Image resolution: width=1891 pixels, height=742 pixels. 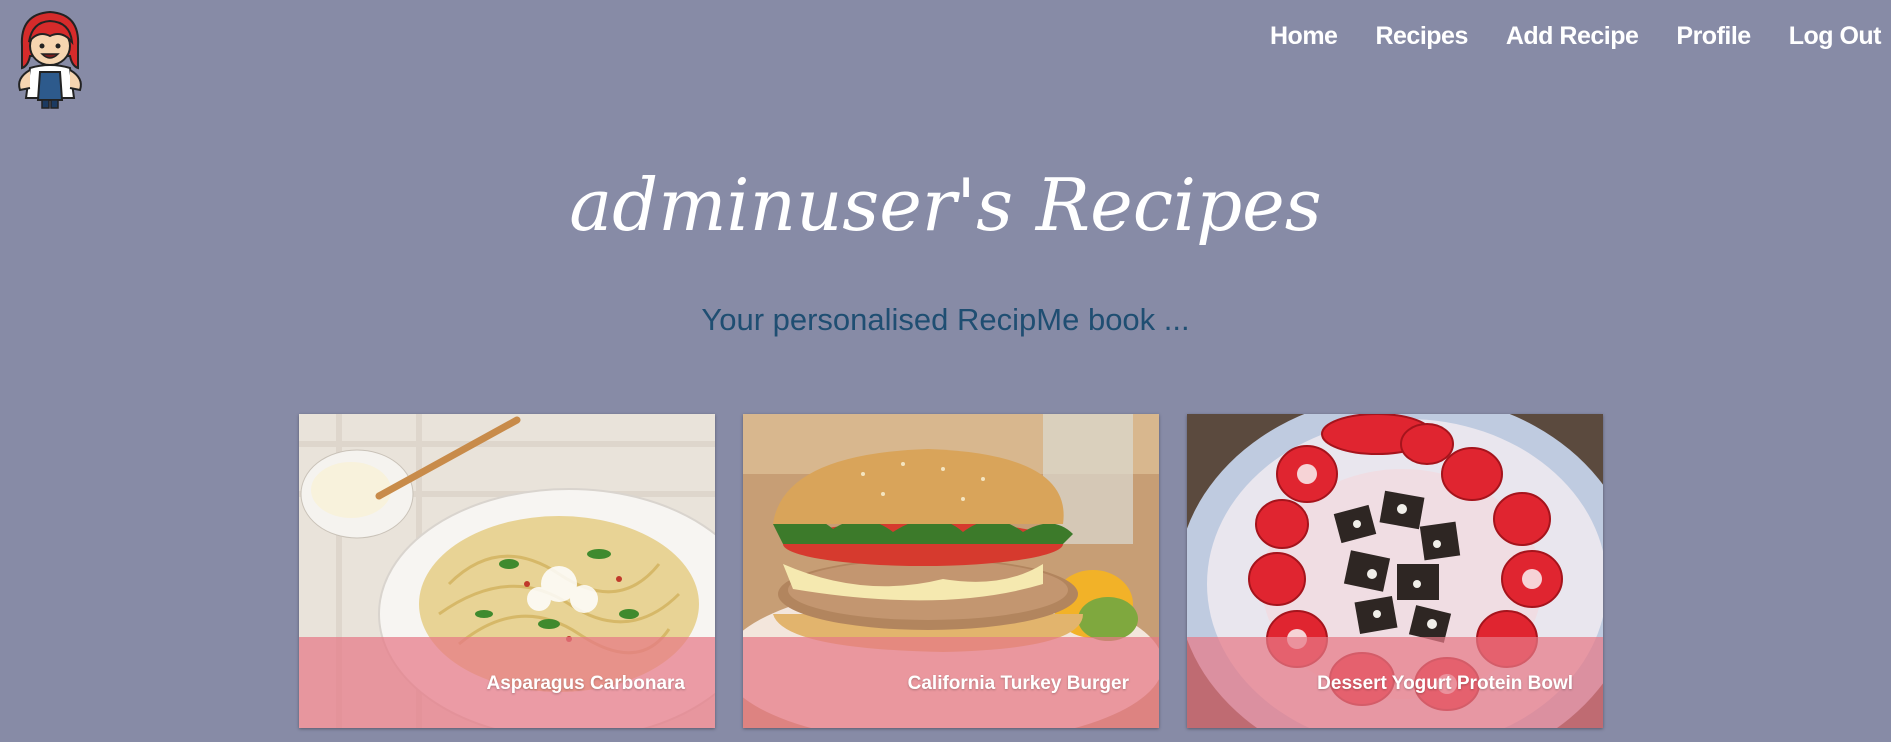 What do you see at coordinates (1713, 36) in the screenshot?
I see `nav-profile-link: Profile` at bounding box center [1713, 36].